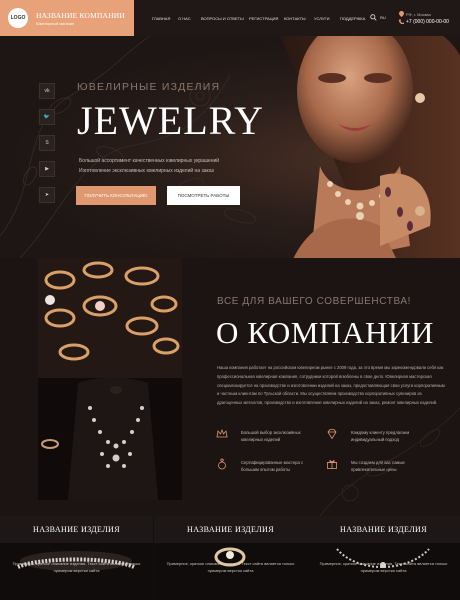  What do you see at coordinates (222, 464) in the screenshot?
I see `ring-icon` at bounding box center [222, 464].